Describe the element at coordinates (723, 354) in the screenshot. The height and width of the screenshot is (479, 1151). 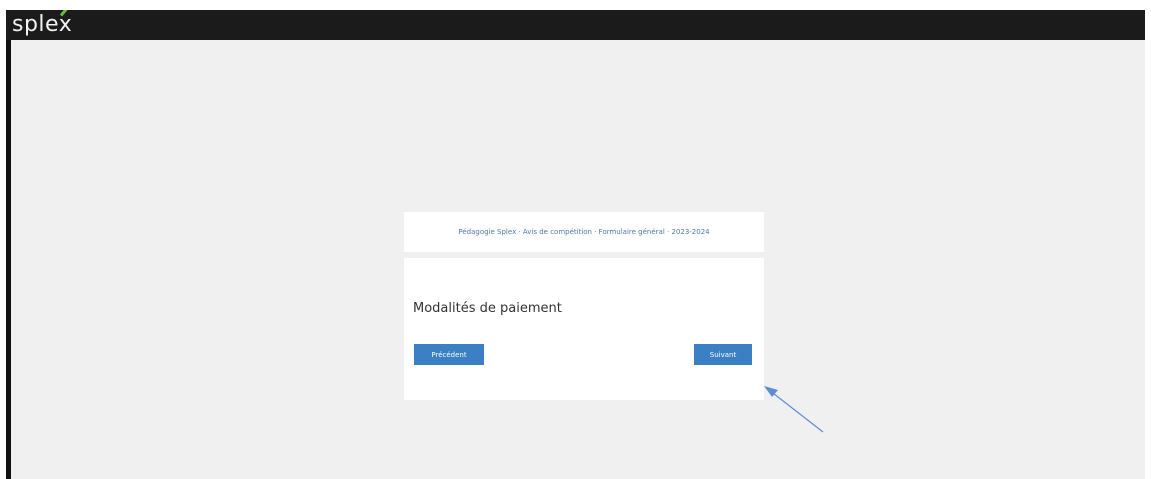
I see `next-button: Suivant` at that location.